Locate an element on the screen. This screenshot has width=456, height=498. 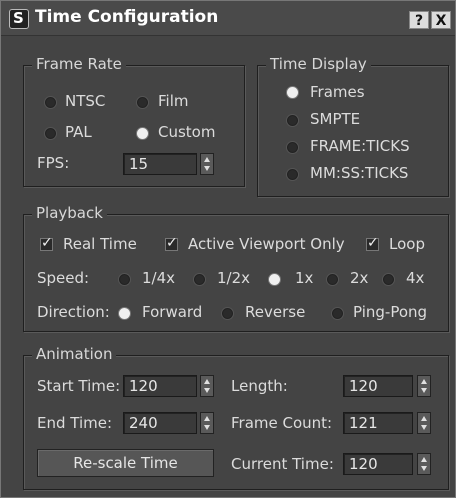
app-logo-icon is located at coordinates (19, 19).